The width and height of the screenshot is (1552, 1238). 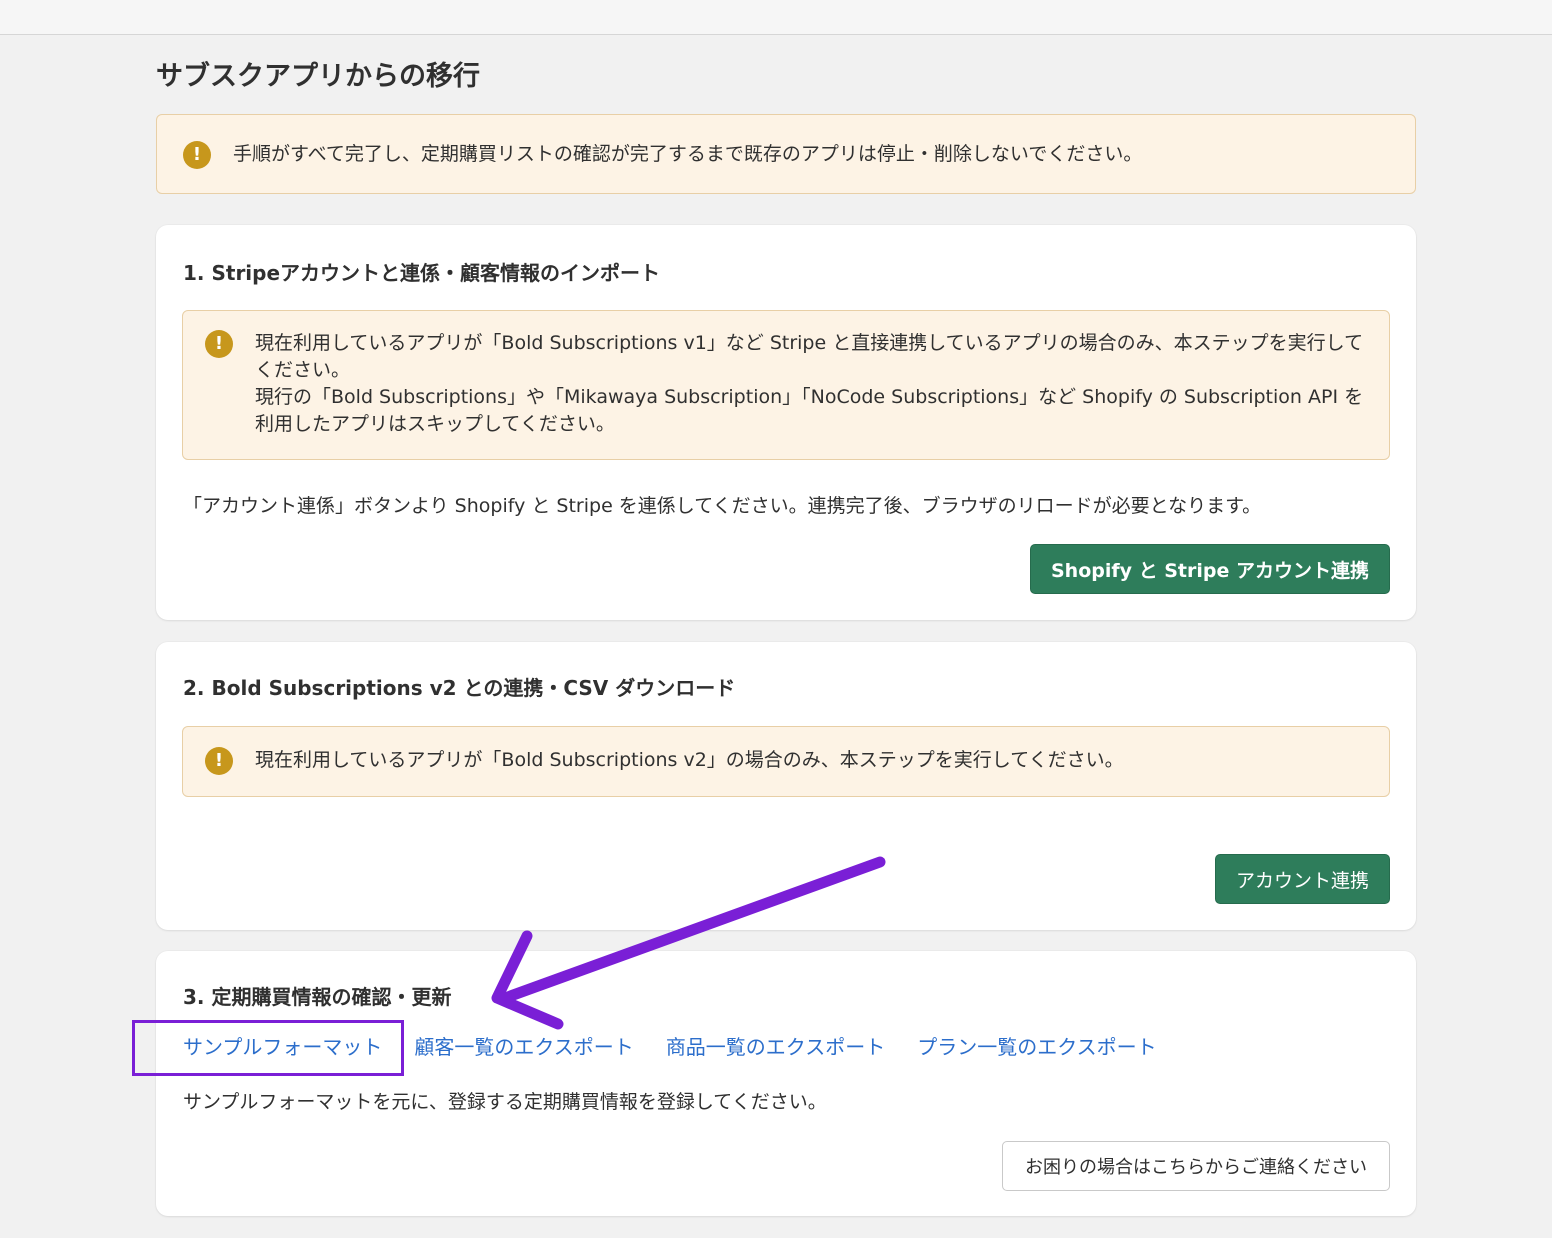 I want to click on step3-title: 3. 定期購買情報の確認・更新, so click(x=317, y=997).